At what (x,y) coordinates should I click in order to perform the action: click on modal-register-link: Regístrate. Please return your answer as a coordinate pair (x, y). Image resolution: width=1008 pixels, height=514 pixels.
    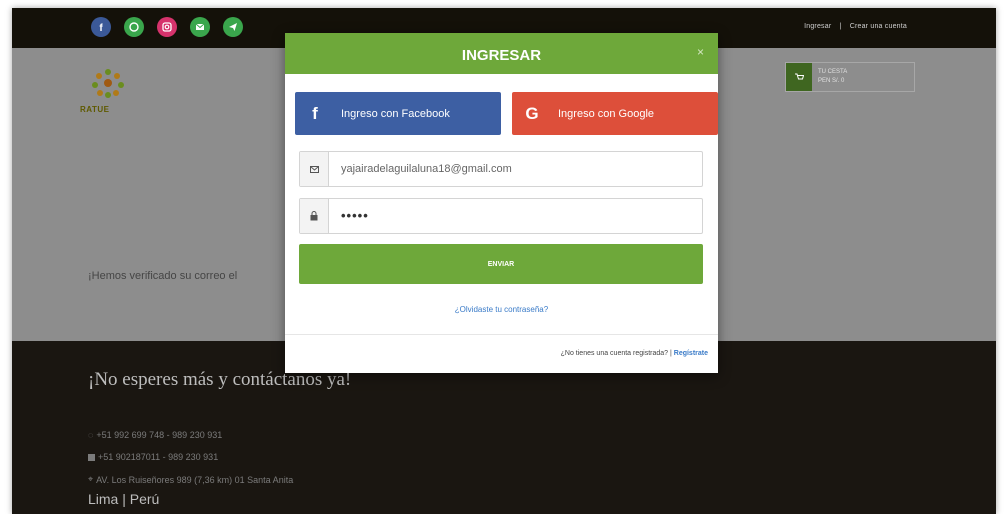
    Looking at the image, I should click on (691, 353).